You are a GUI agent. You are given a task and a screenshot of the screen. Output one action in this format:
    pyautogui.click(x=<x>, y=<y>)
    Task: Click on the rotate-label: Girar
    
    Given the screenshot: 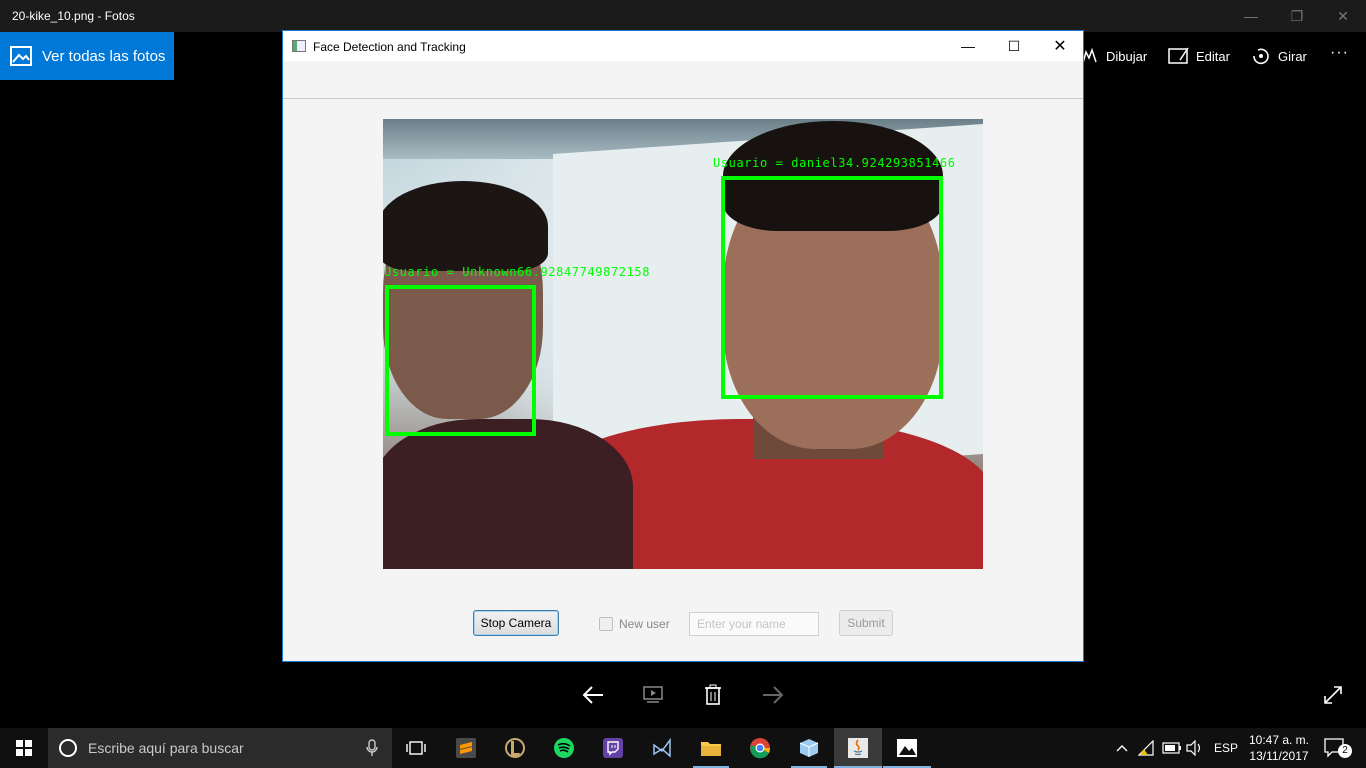 What is the action you would take?
    pyautogui.click(x=1292, y=56)
    